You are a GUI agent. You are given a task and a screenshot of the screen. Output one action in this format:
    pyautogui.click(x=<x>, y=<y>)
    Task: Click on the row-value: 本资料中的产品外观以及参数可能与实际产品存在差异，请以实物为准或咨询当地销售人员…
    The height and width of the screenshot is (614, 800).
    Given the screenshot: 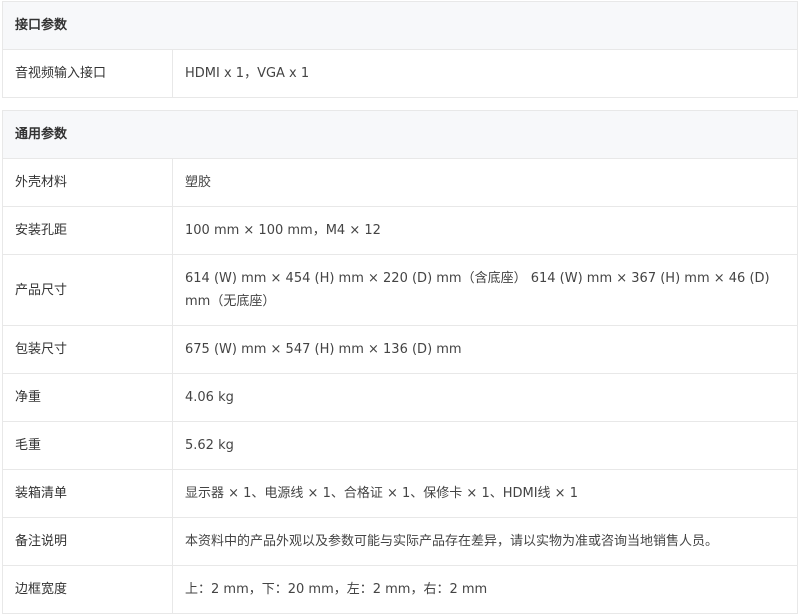 What is the action you would take?
    pyautogui.click(x=485, y=541)
    